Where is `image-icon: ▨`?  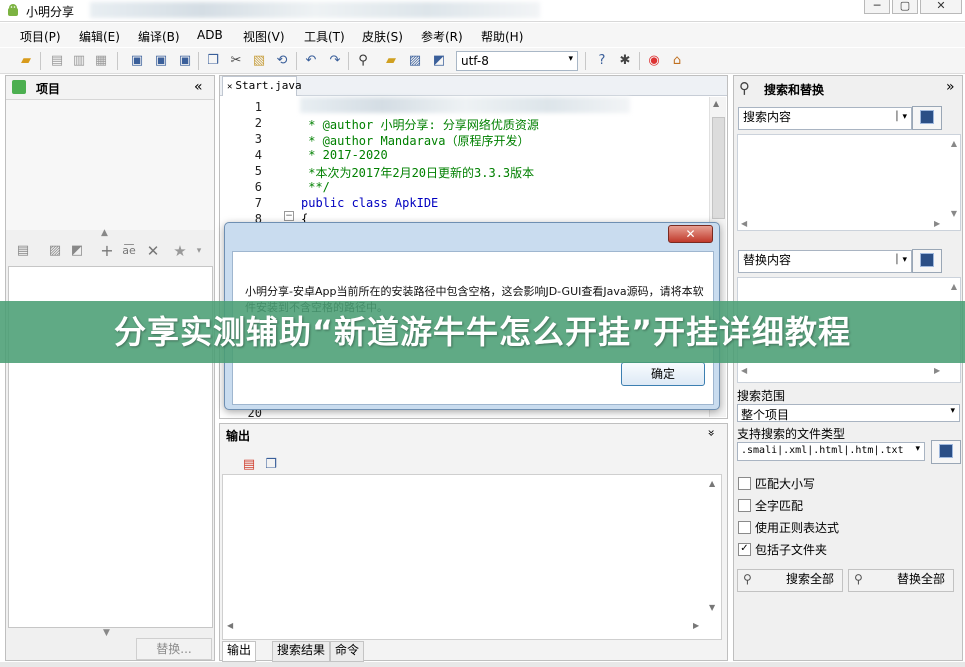
image-icon: ▨ is located at coordinates (415, 61).